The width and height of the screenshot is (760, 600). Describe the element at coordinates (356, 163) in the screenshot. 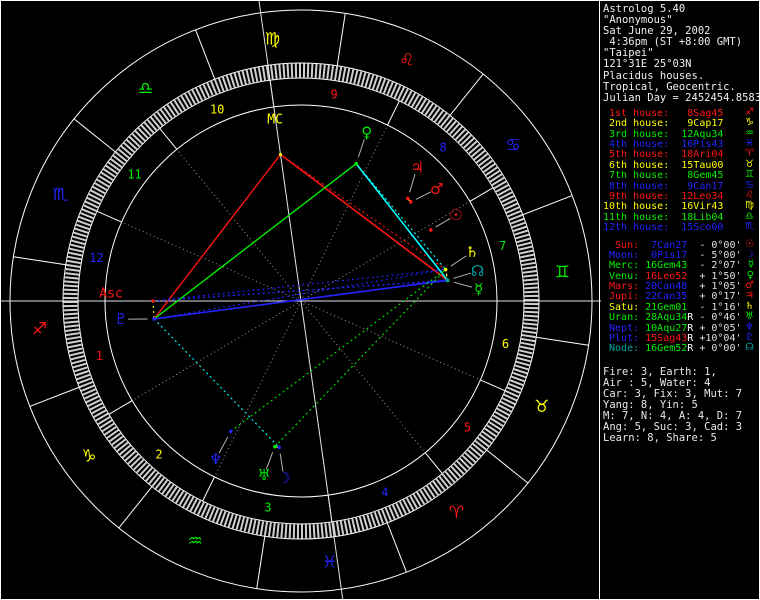

I see `venus-degree-dot` at that location.